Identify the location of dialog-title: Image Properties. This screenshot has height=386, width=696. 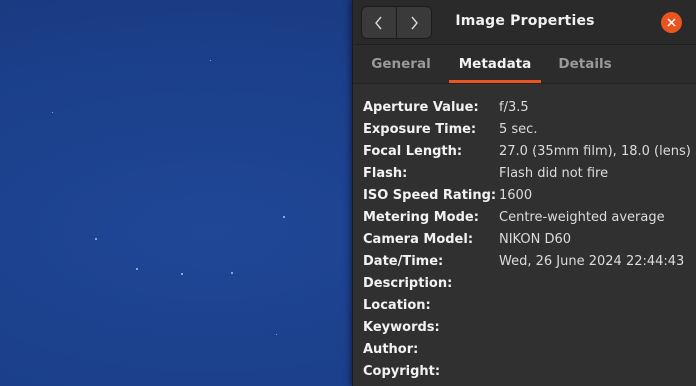
(525, 21).